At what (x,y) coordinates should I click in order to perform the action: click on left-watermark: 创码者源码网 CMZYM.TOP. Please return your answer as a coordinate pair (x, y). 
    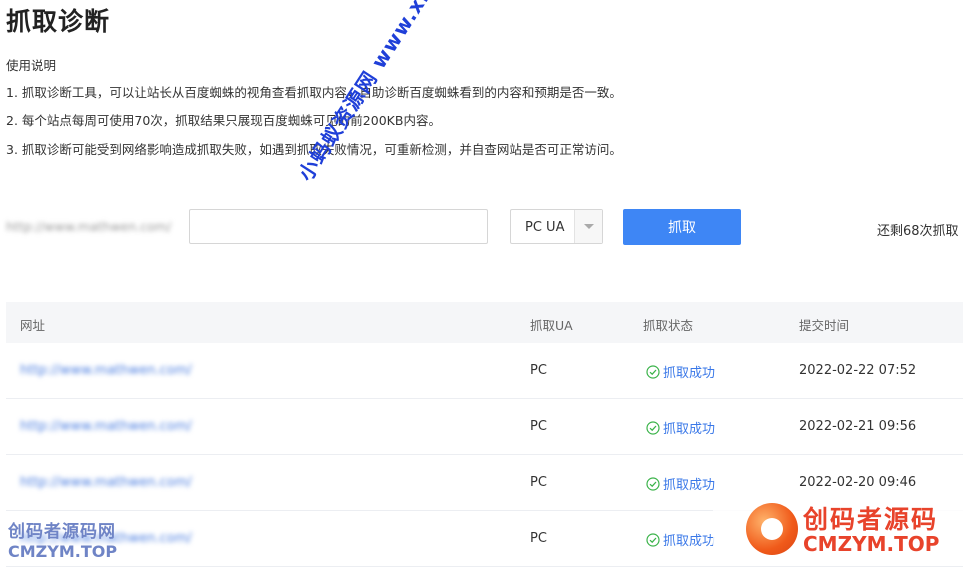
    Looking at the image, I should click on (62, 542).